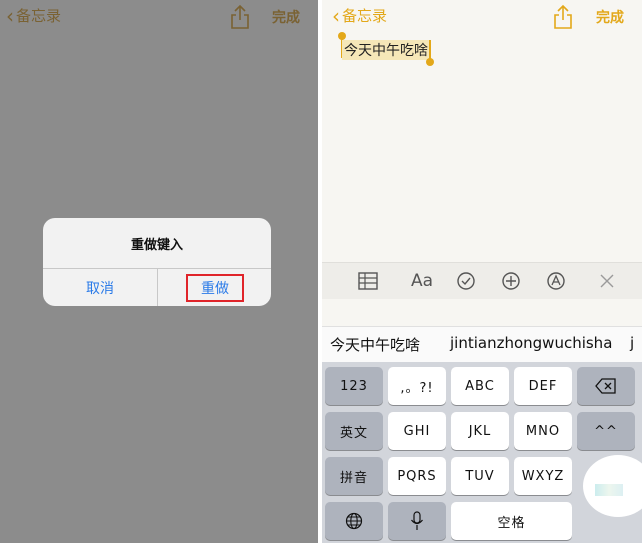  I want to click on candidate-hanzi: 今天中午吃啥, so click(375, 344).